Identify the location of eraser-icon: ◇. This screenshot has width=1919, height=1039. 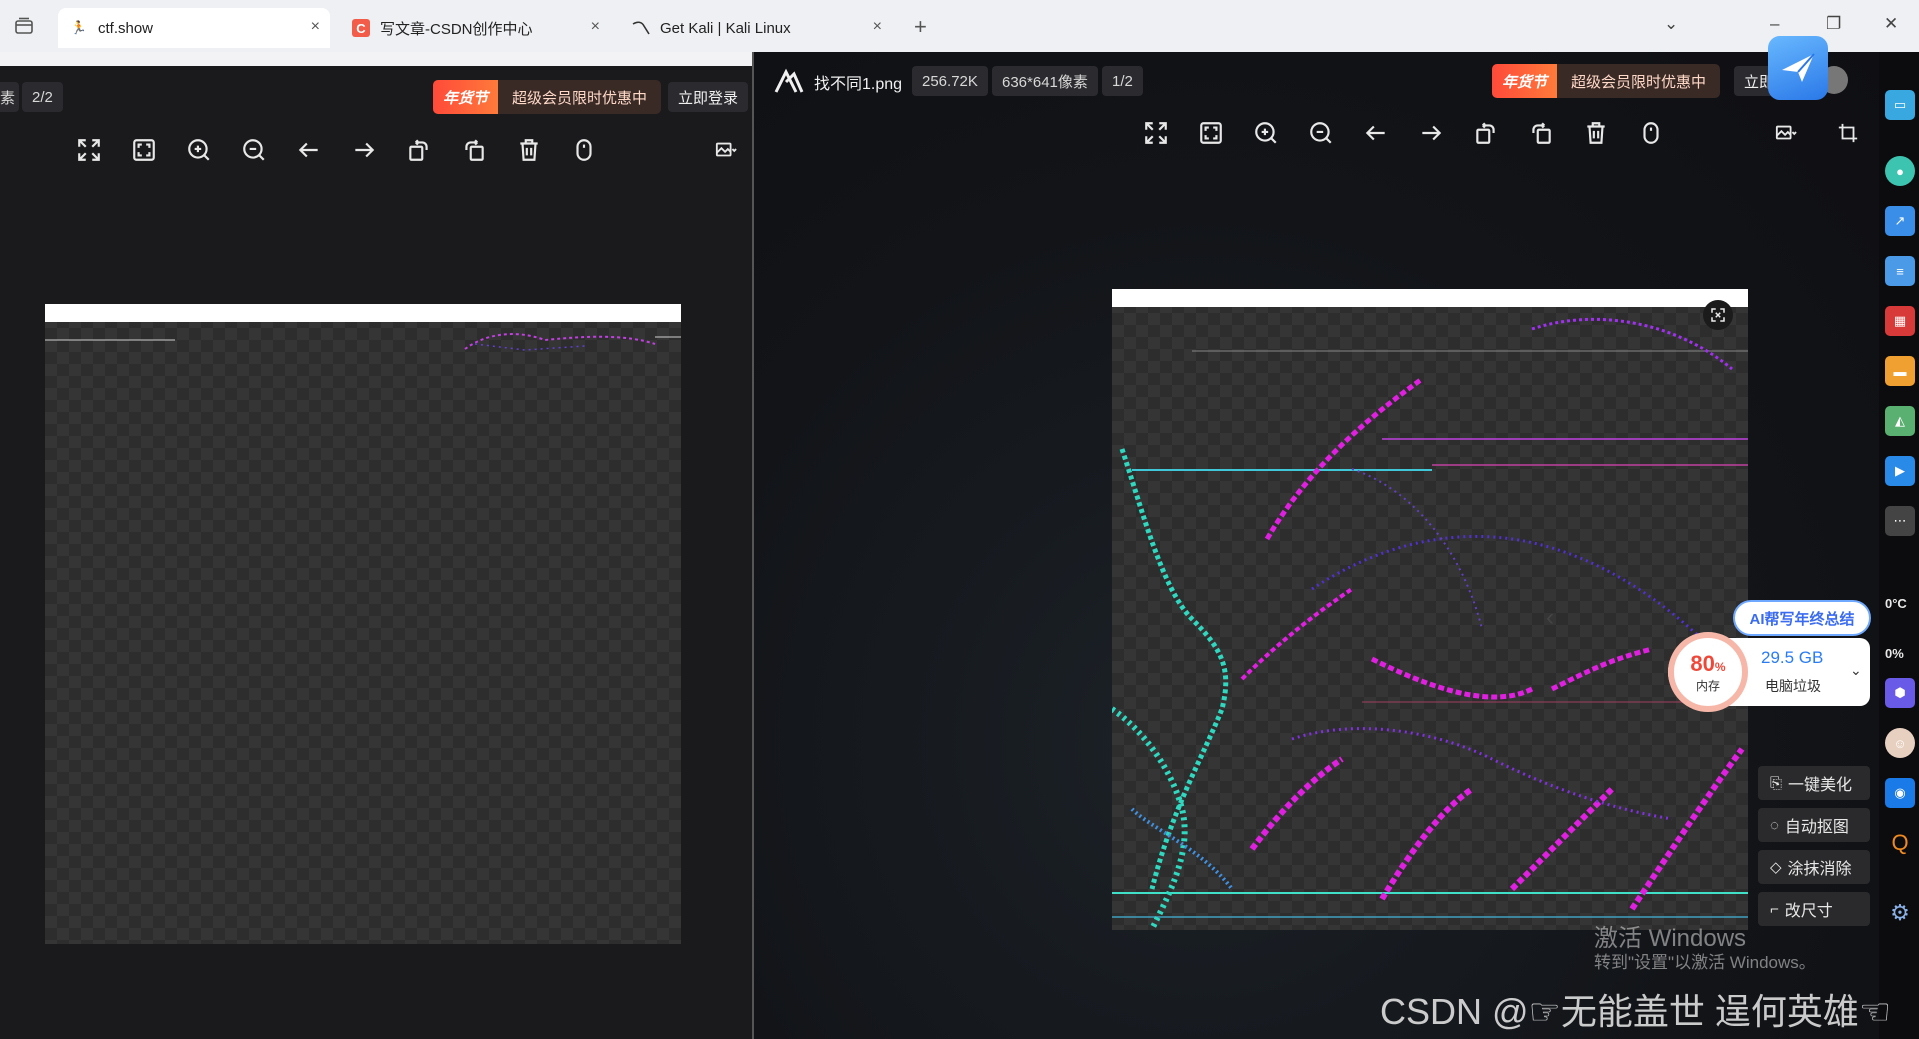
(1776, 867).